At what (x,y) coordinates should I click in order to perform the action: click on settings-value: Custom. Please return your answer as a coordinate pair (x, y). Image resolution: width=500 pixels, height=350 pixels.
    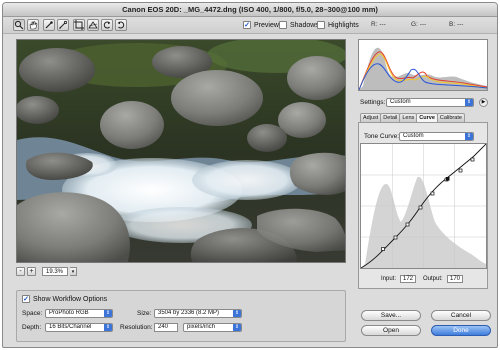
    Looking at the image, I should click on (400, 102).